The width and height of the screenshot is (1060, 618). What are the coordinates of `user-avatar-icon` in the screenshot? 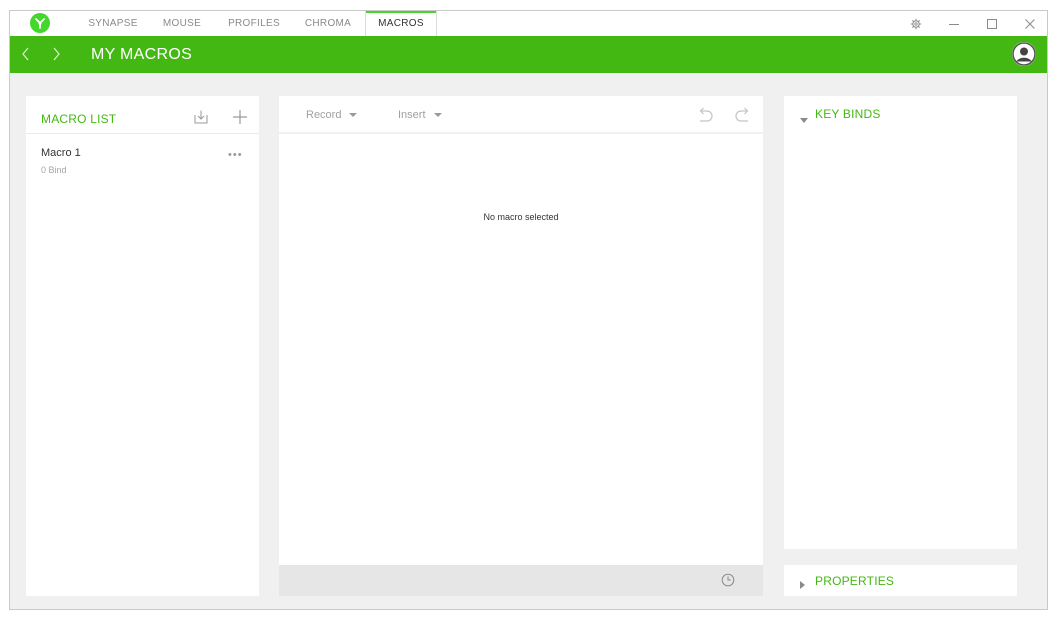 It's located at (1024, 54).